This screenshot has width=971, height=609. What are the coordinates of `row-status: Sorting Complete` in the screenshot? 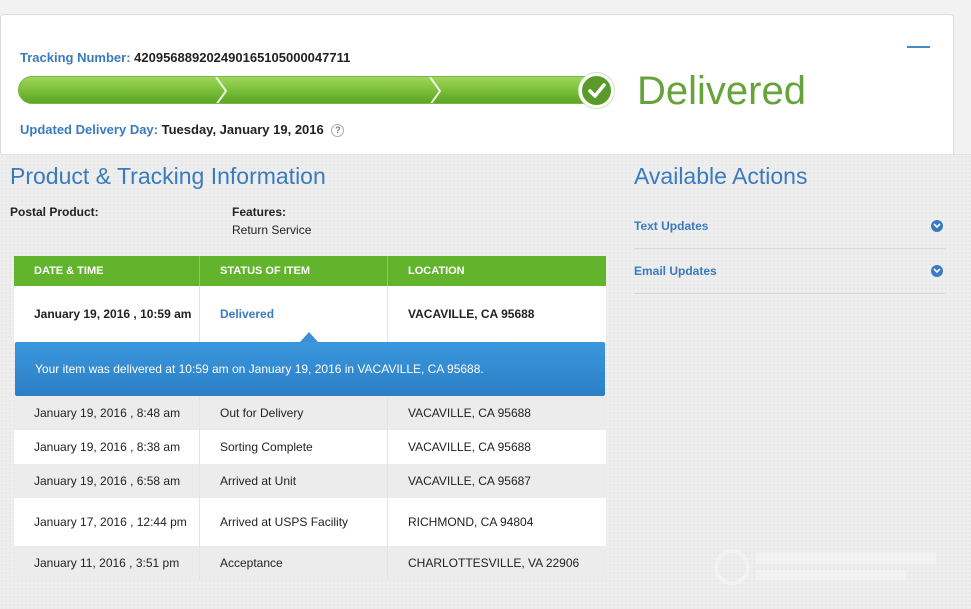 It's located at (294, 447).